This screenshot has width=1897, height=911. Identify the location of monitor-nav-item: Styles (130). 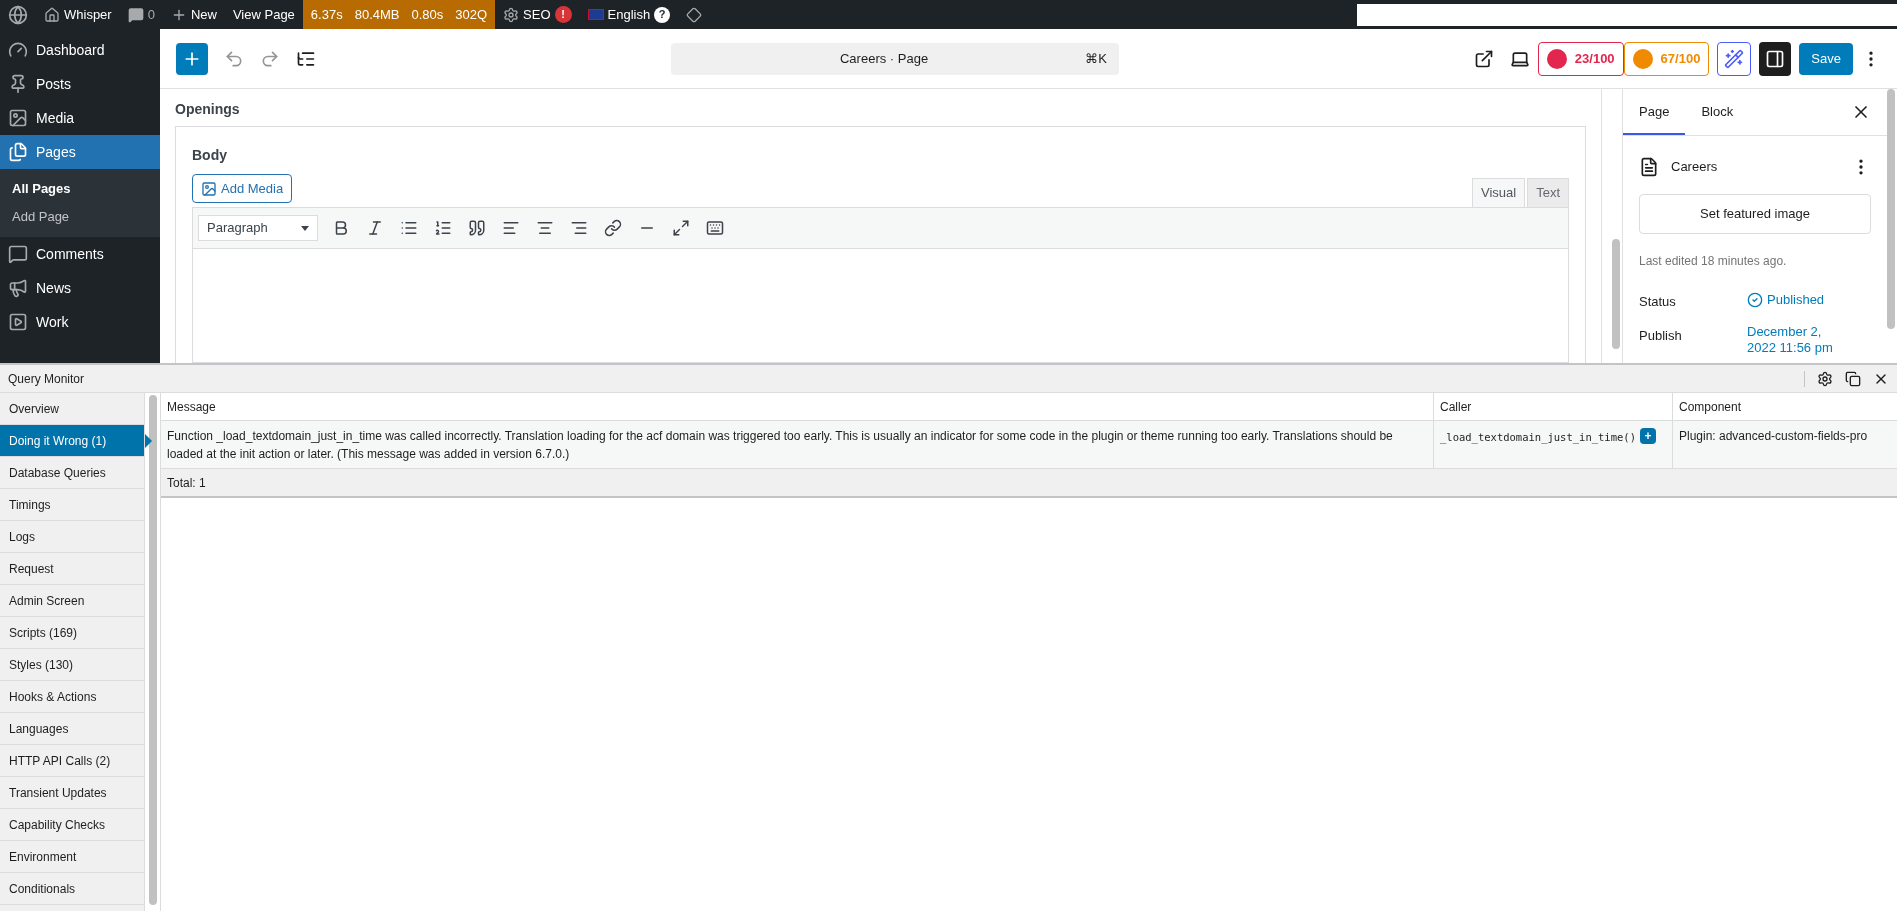
(72, 665).